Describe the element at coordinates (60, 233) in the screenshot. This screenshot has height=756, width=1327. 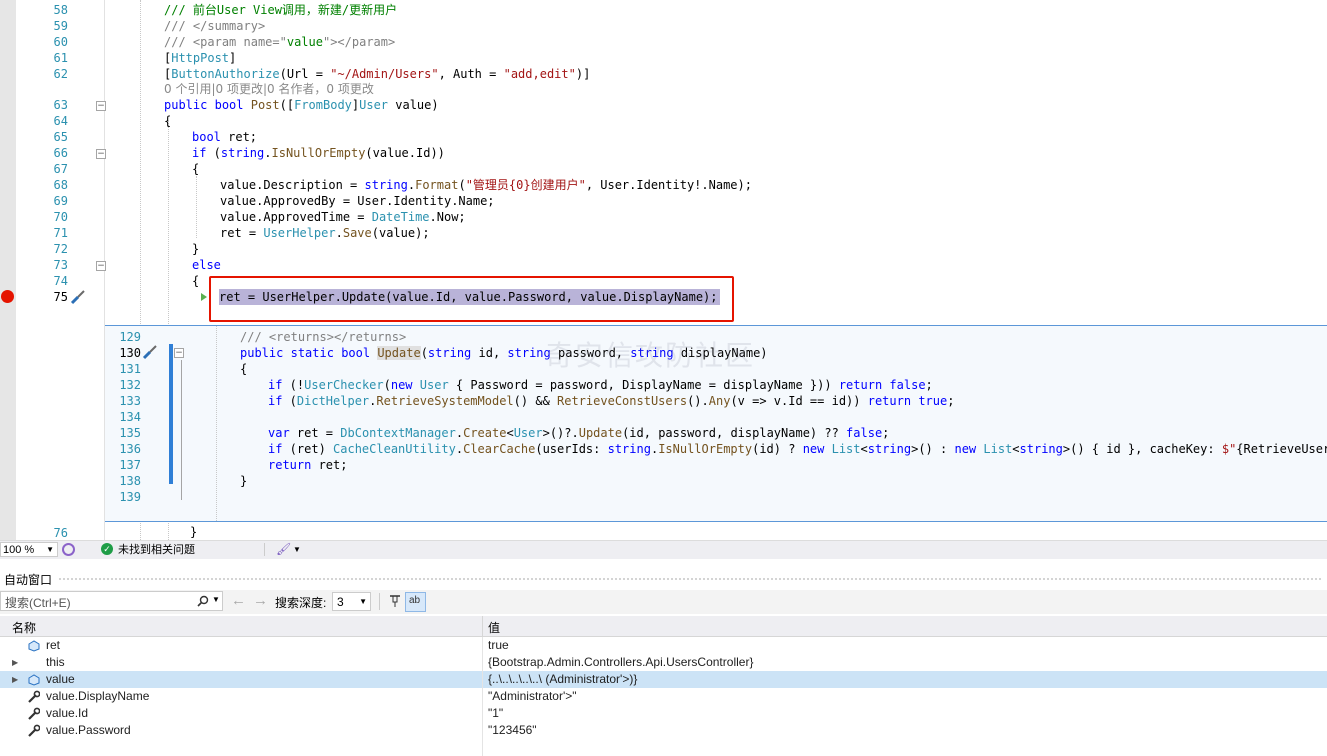
I see `line-number: 71` at that location.